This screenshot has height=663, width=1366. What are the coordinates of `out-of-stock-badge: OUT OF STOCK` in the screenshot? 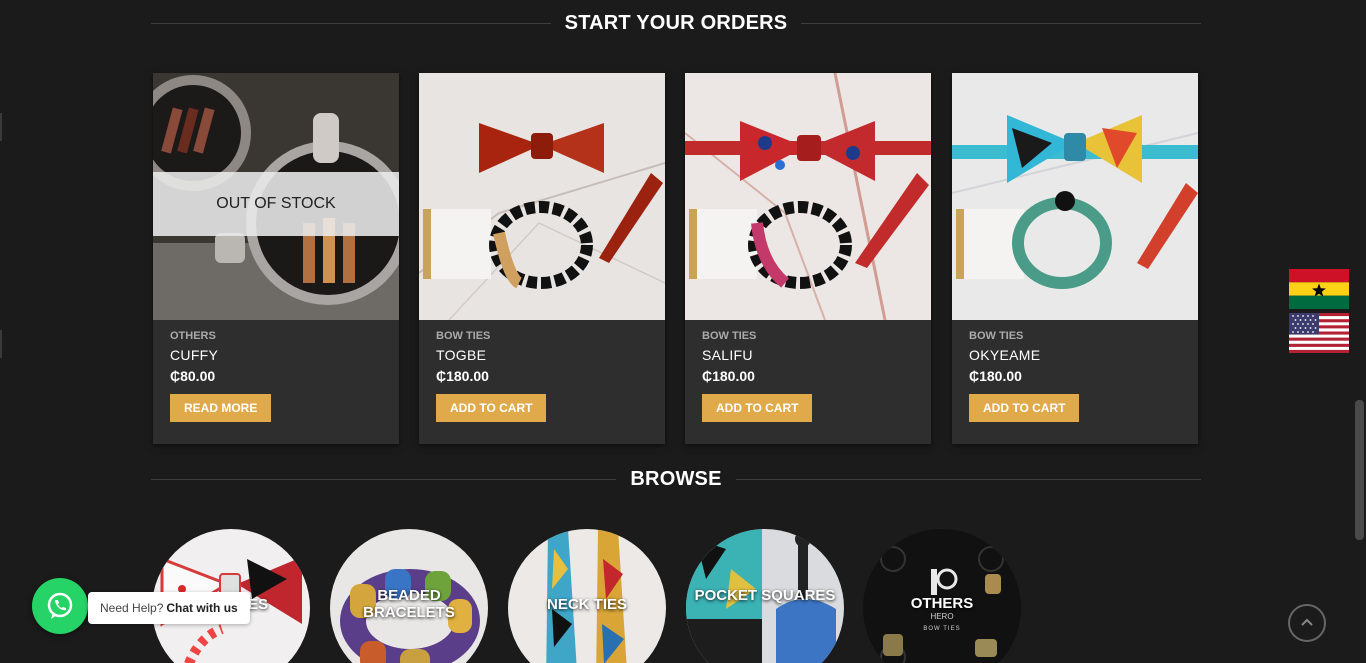 It's located at (276, 204).